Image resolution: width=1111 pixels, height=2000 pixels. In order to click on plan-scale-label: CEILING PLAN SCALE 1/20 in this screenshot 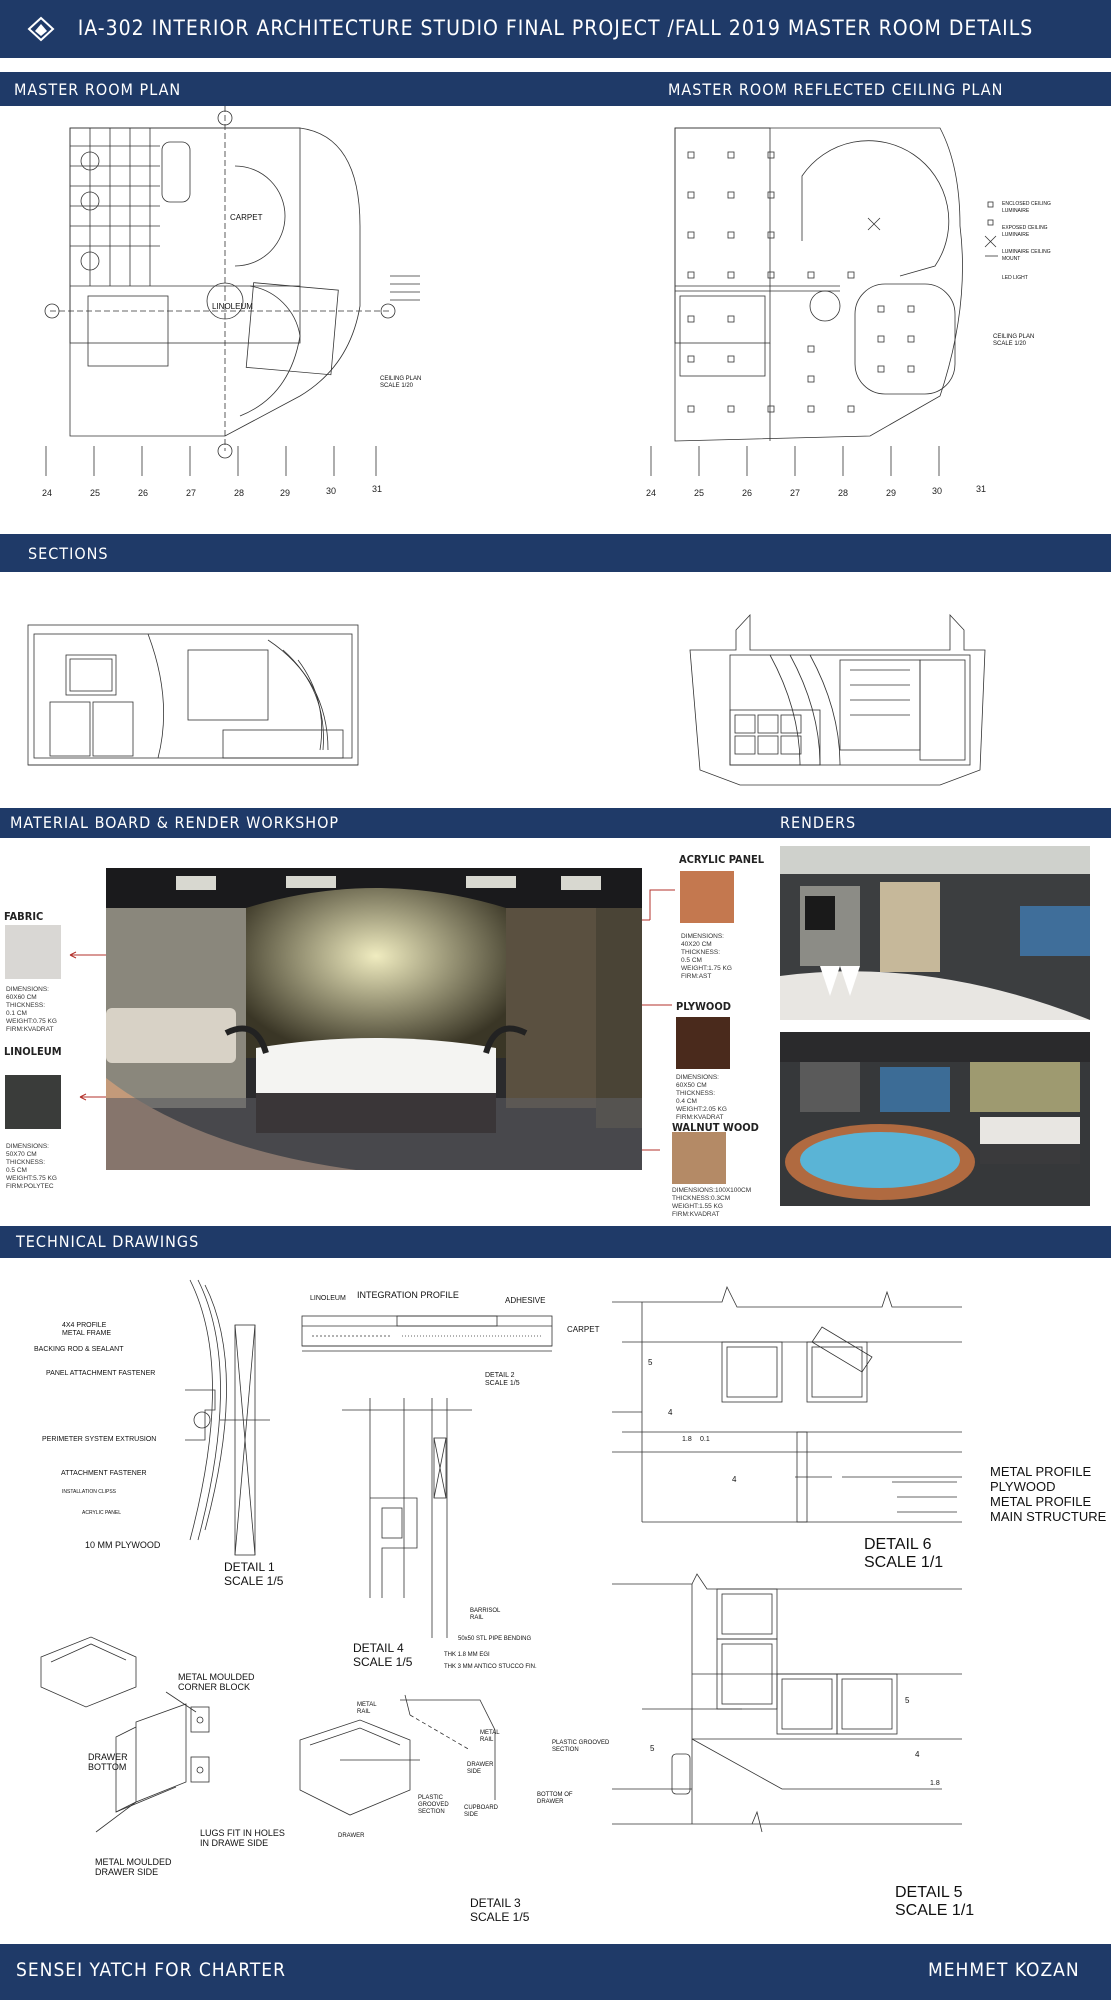, I will do `click(401, 382)`.